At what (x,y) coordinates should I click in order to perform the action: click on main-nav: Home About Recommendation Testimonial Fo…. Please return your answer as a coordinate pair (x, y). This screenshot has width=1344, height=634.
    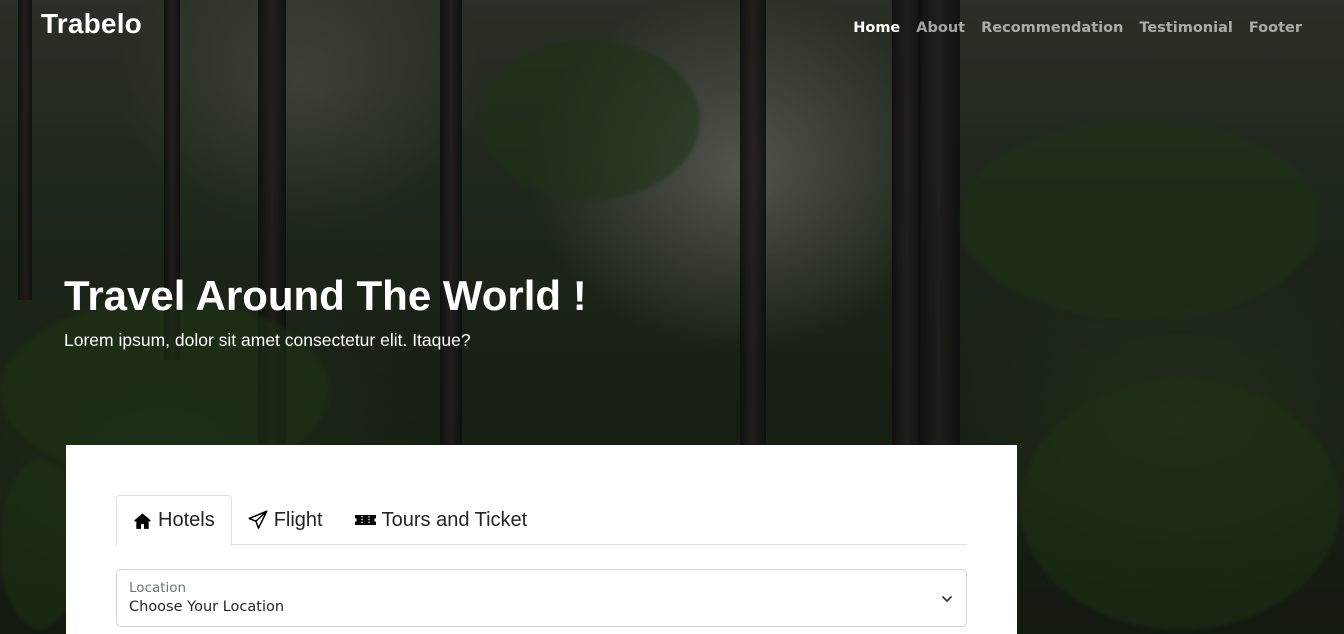
    Looking at the image, I should click on (1077, 28).